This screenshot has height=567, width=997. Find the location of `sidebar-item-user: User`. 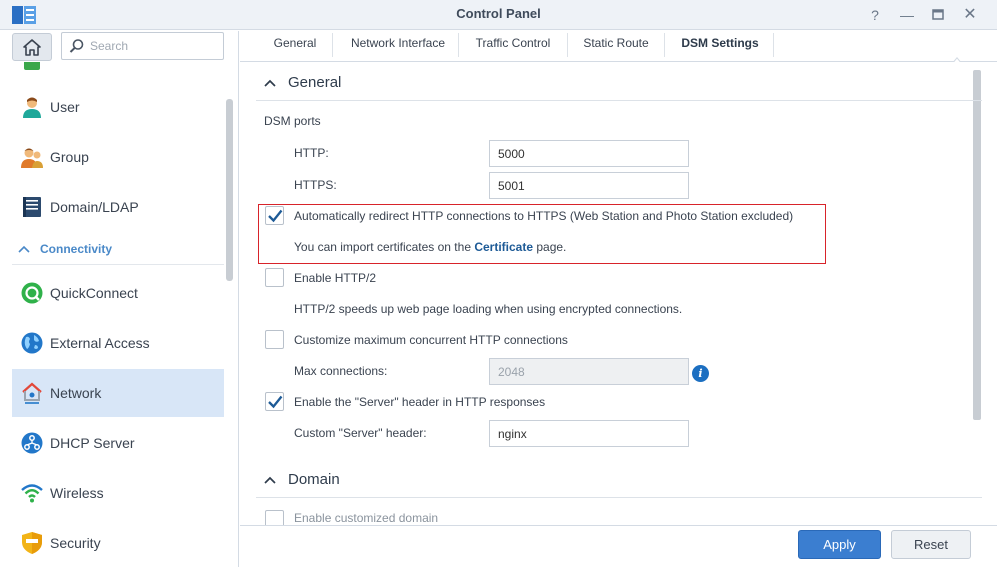

sidebar-item-user: User is located at coordinates (118, 107).